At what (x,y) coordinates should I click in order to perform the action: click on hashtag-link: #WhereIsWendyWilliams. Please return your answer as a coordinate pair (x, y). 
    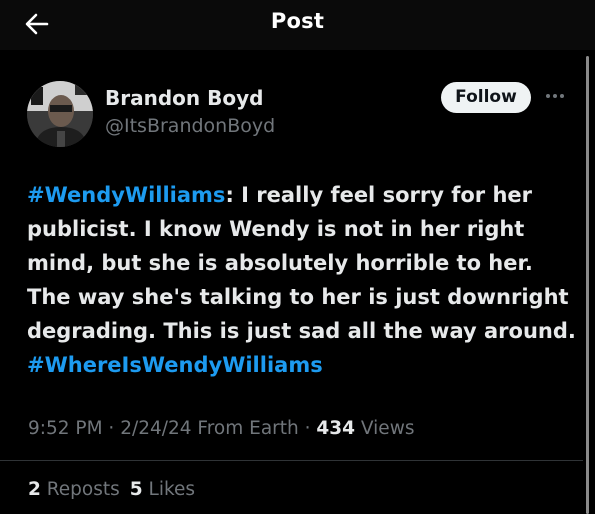
    Looking at the image, I should click on (175, 365).